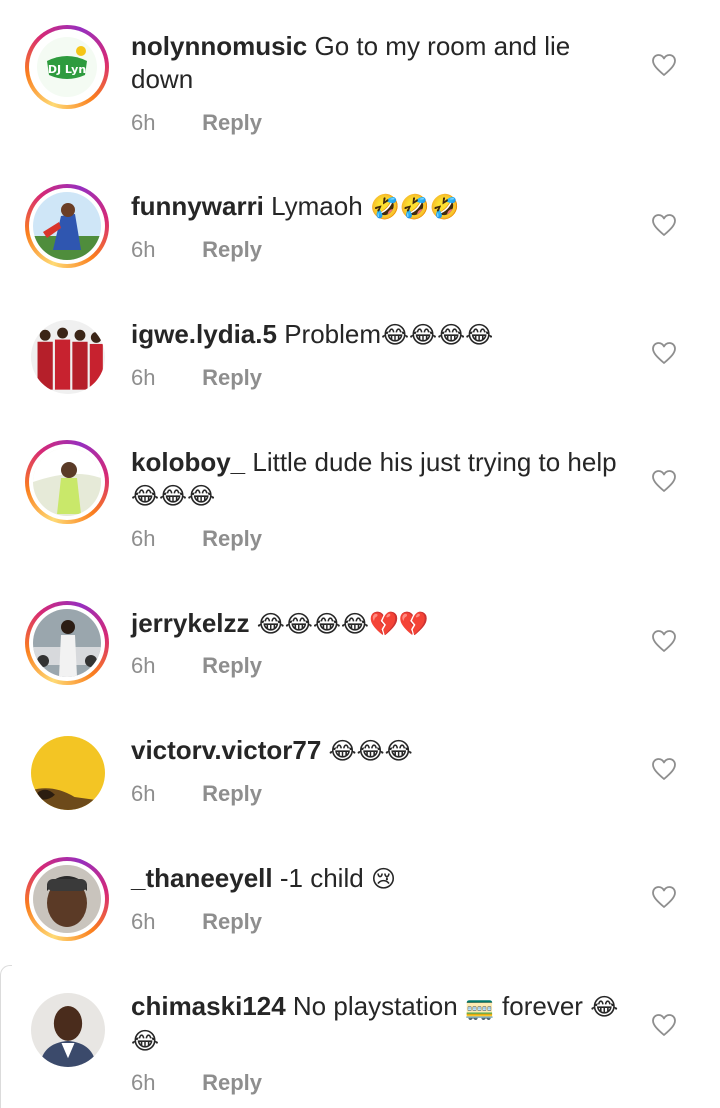  I want to click on comment-username: jerrykelzz, so click(190, 623).